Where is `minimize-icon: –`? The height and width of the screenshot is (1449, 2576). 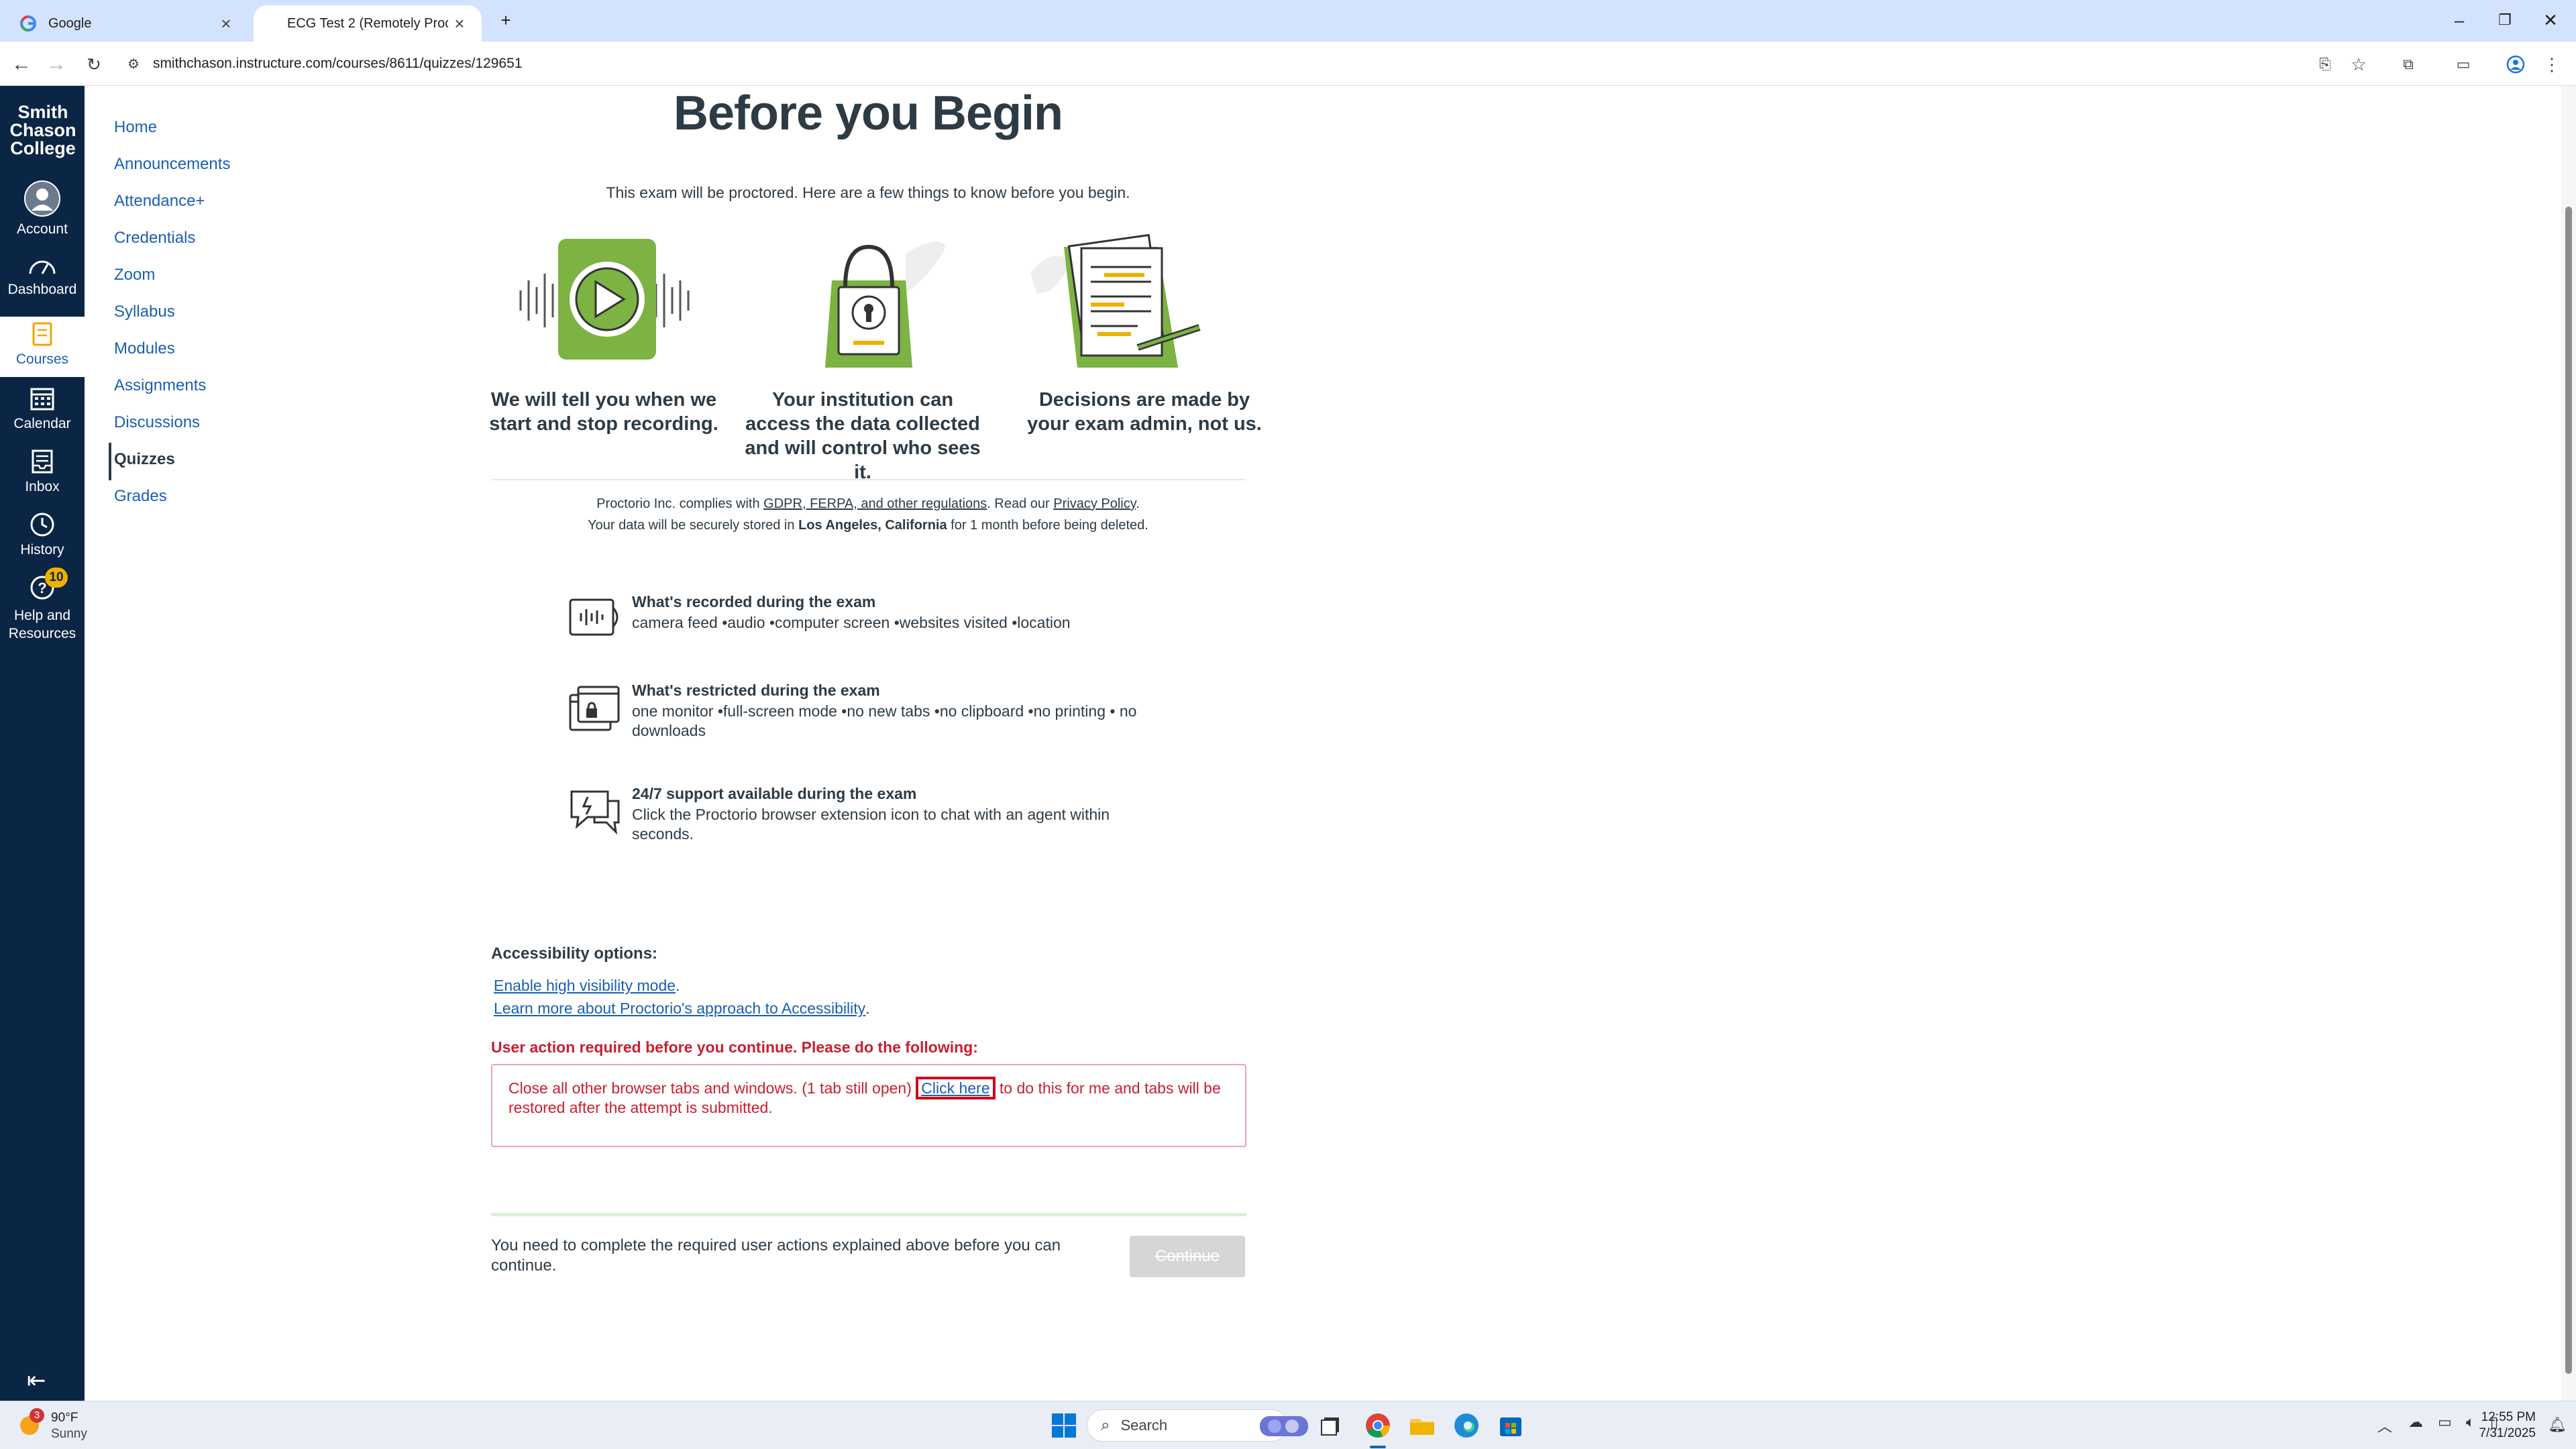
minimize-icon: – is located at coordinates (2459, 20).